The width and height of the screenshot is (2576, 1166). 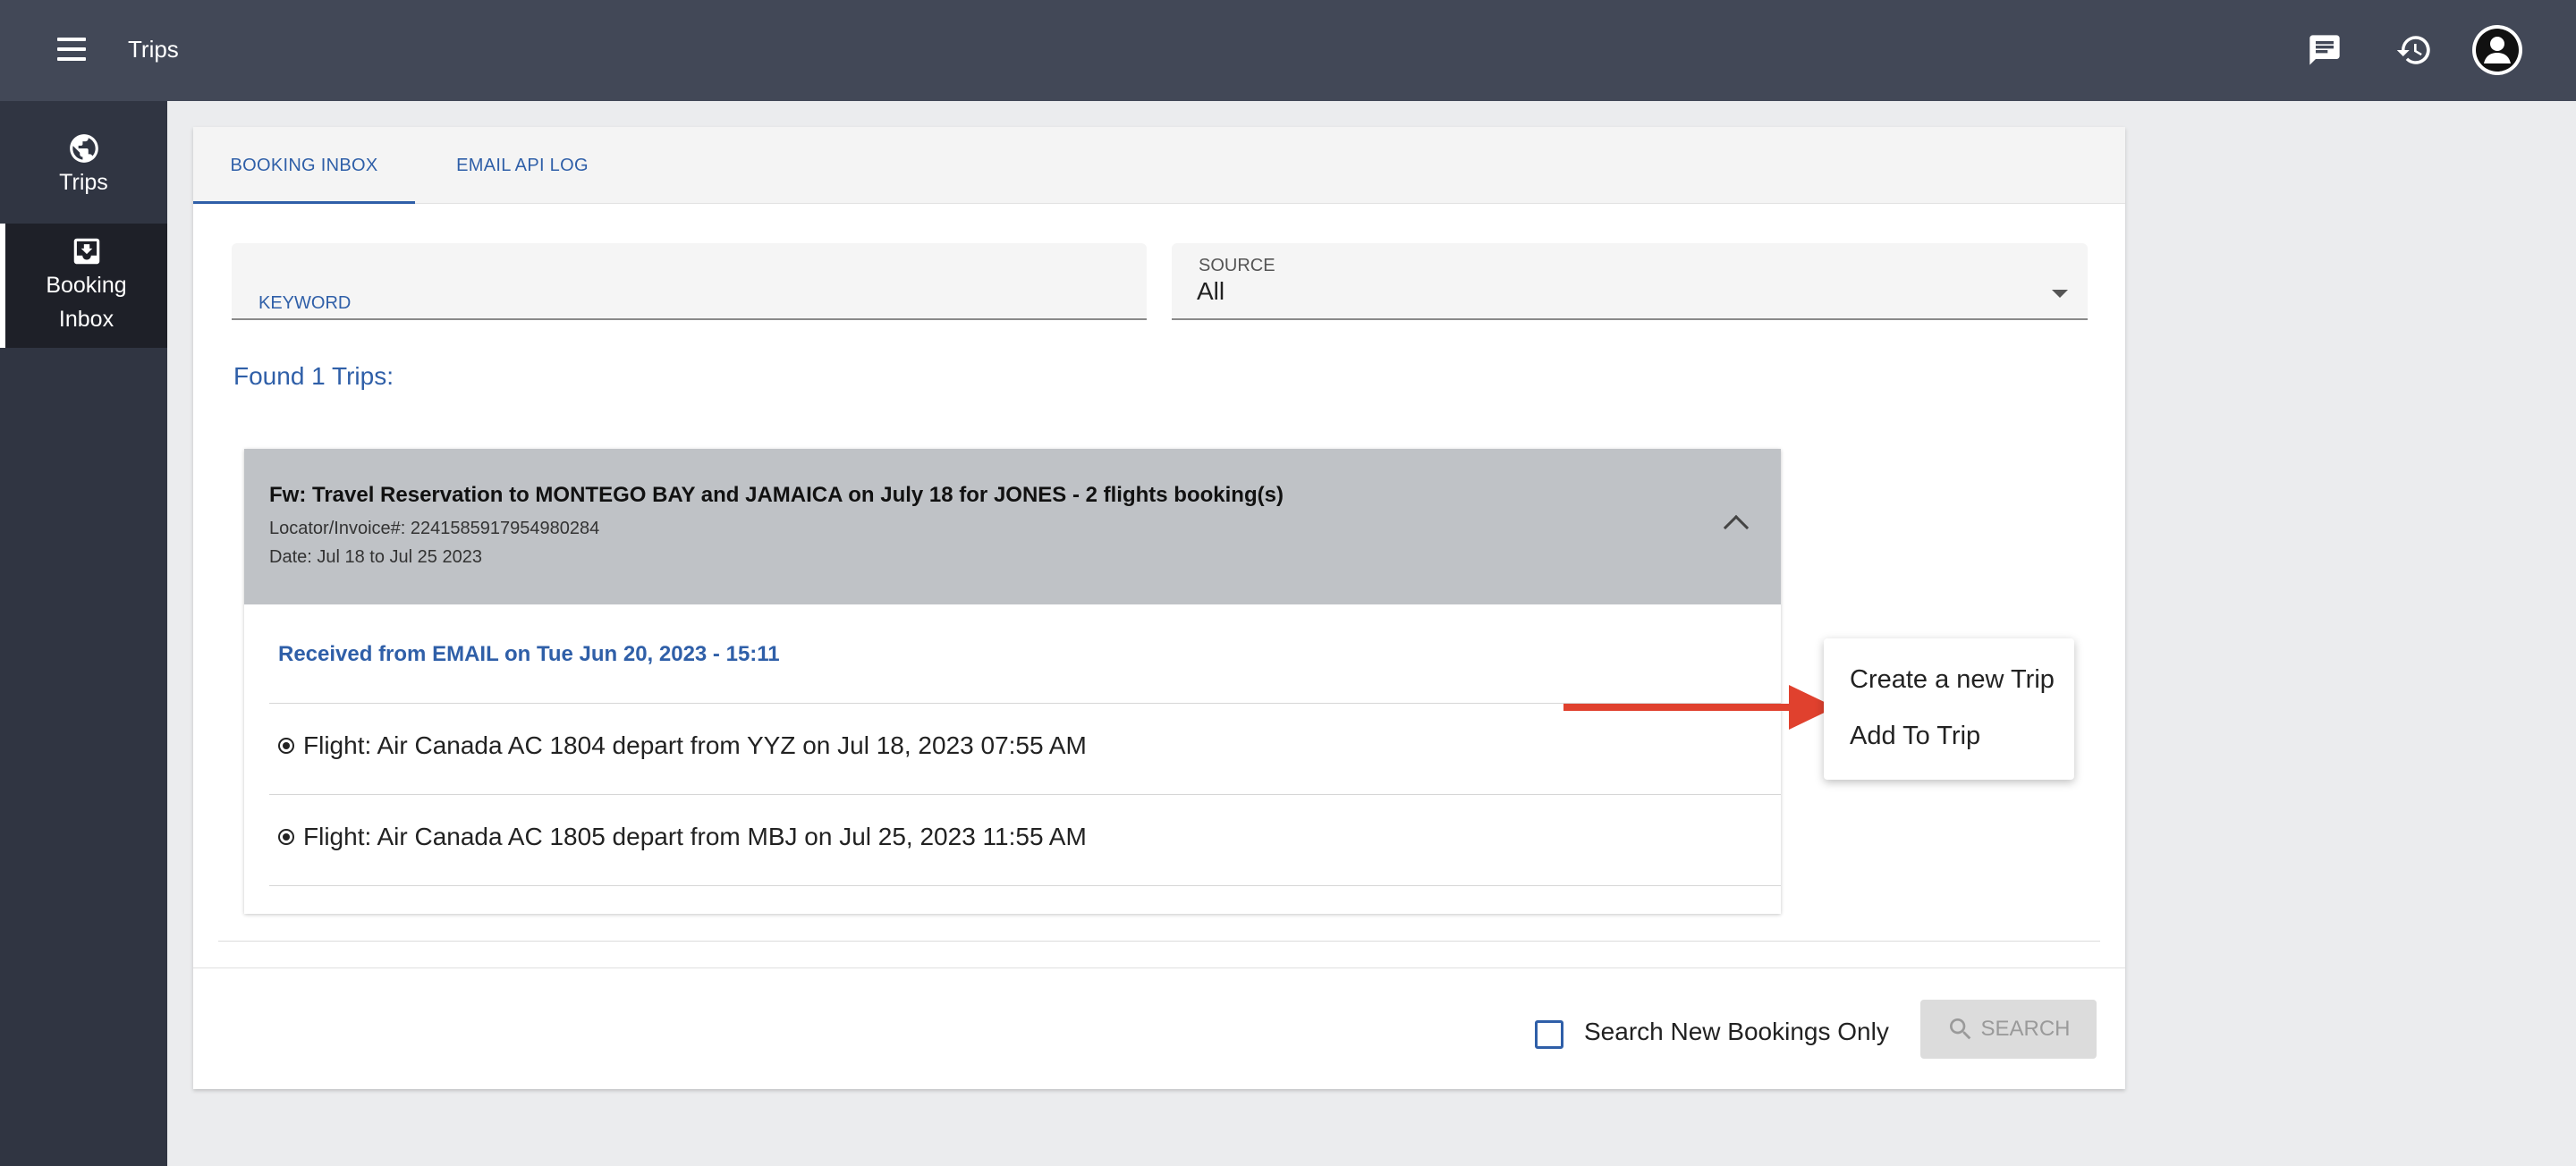 What do you see at coordinates (70, 50) in the screenshot?
I see `menu-icon` at bounding box center [70, 50].